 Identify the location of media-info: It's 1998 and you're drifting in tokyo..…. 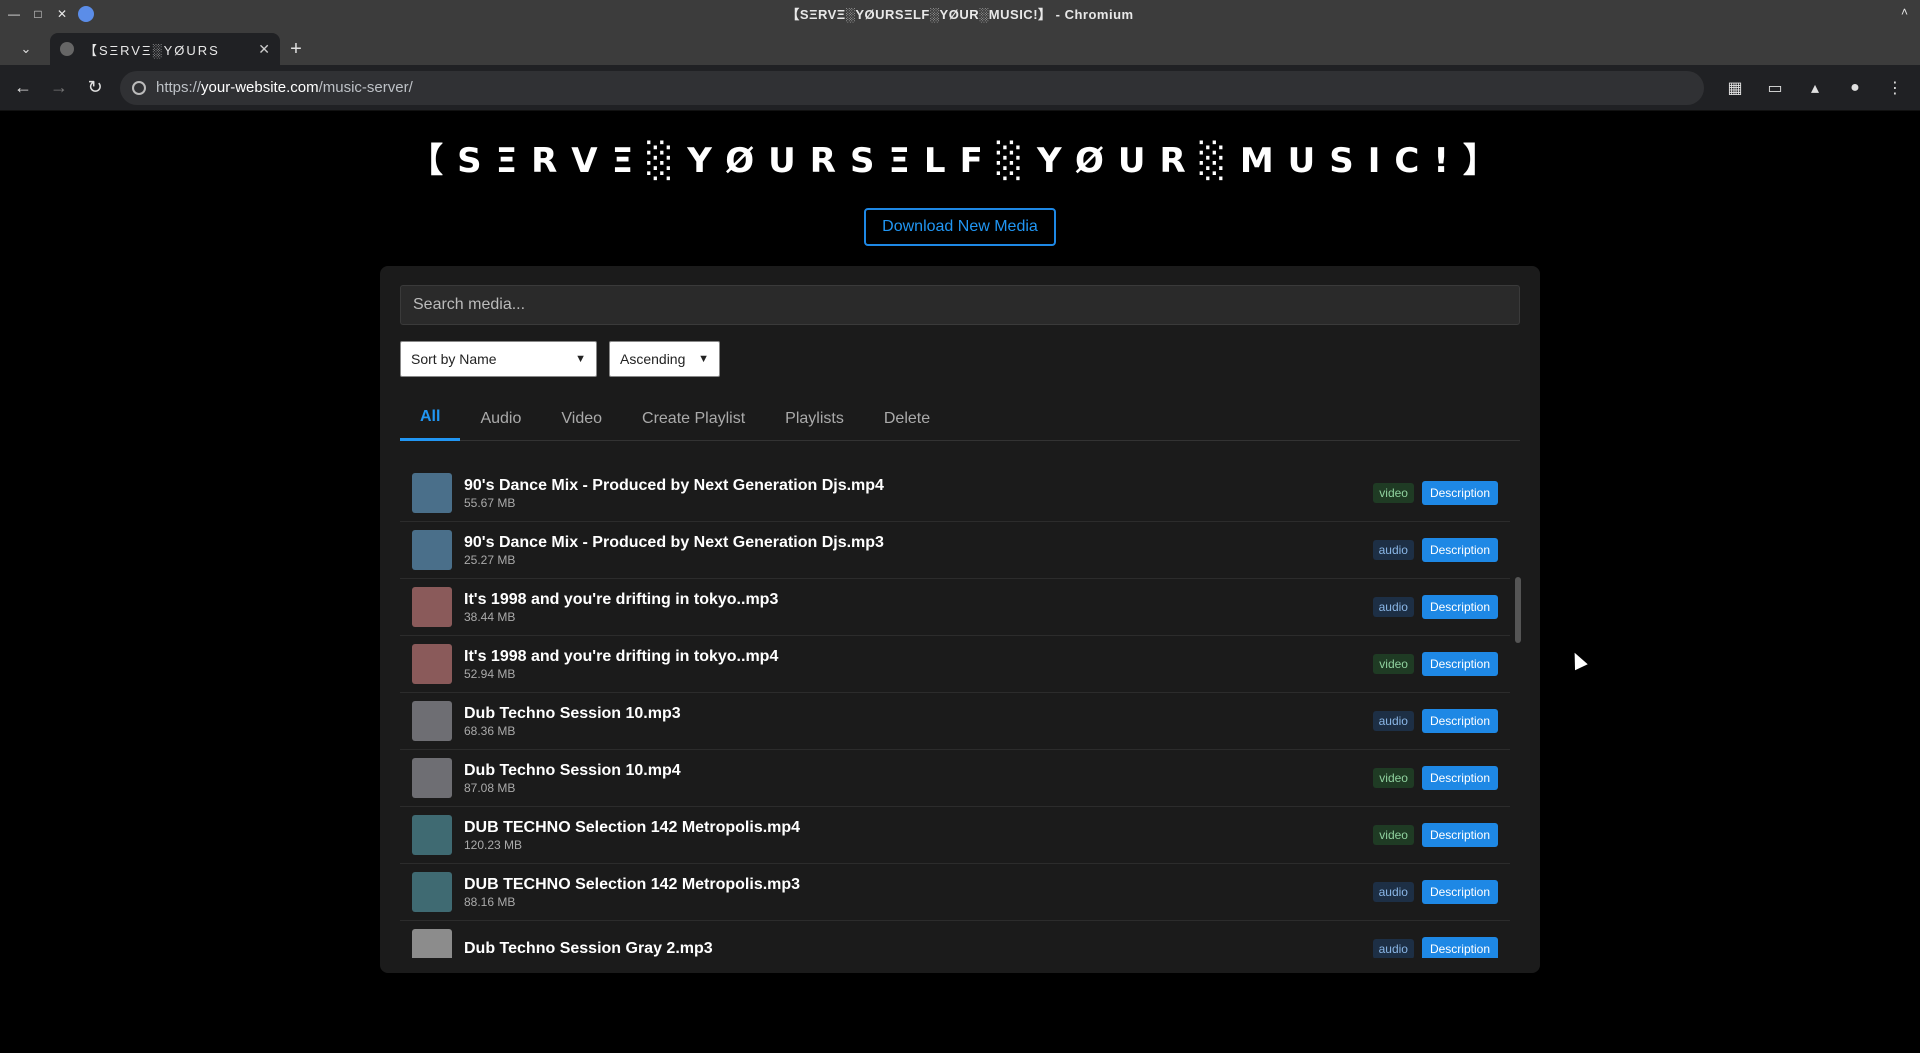
(918, 664).